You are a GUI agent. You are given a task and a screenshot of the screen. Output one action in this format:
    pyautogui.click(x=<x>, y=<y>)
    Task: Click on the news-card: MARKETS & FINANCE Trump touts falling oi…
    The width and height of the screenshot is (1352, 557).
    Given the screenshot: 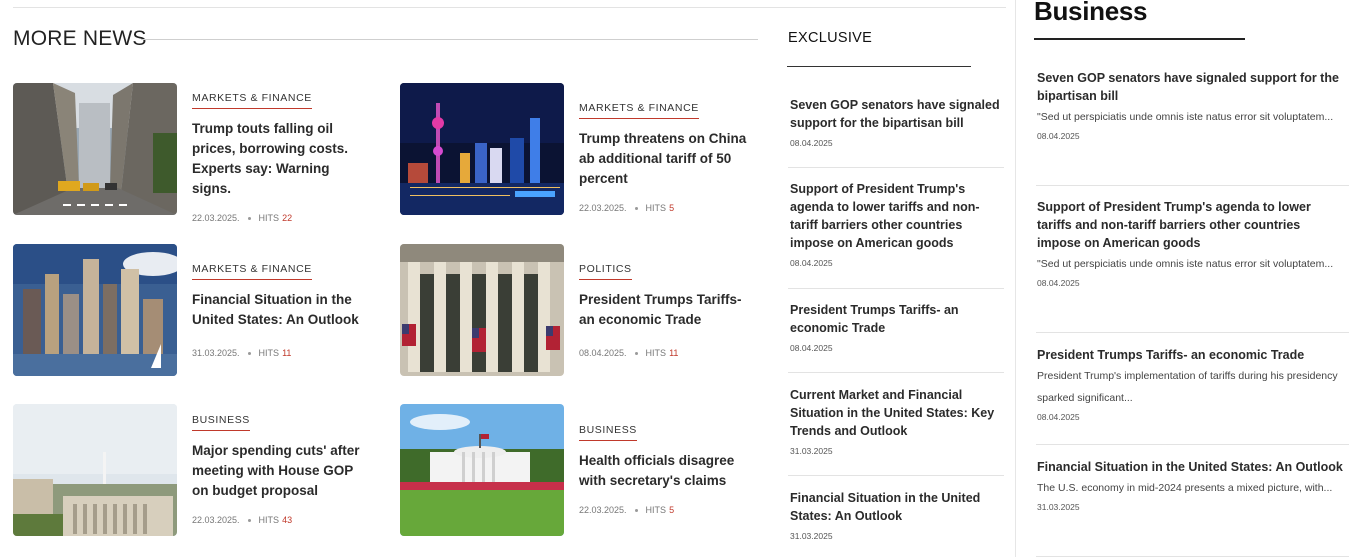 What is the action you would take?
    pyautogui.click(x=193, y=153)
    